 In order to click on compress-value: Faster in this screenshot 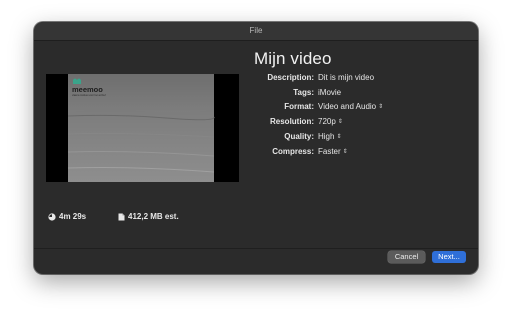, I will do `click(329, 151)`.